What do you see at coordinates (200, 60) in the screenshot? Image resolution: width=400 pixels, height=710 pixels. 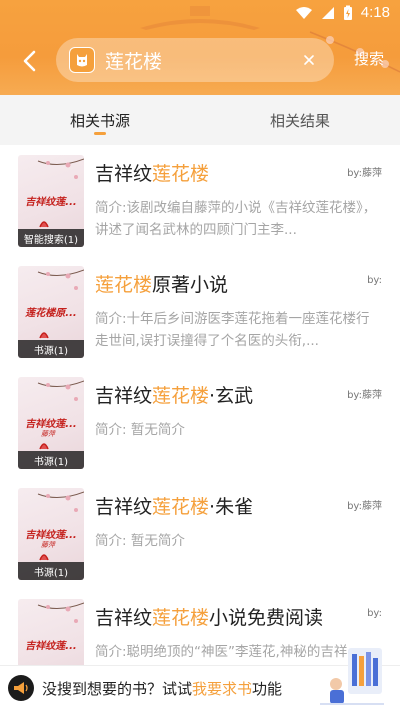 I see `search-input: 莲花楼` at bounding box center [200, 60].